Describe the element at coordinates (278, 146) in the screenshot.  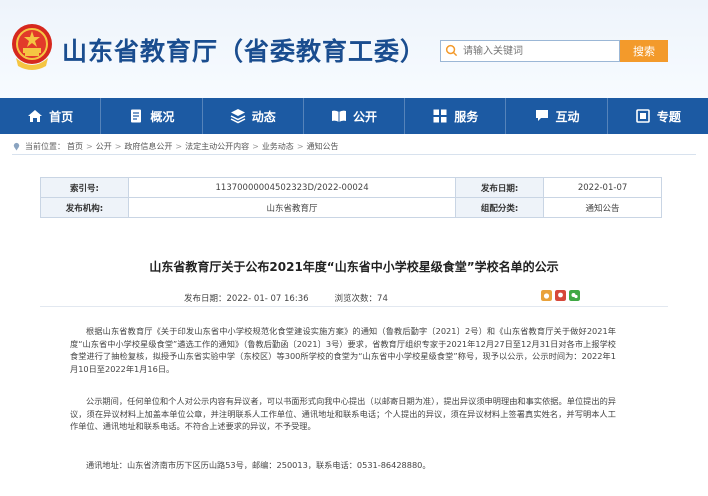
I see `breadcrumb-business: 业务动态` at that location.